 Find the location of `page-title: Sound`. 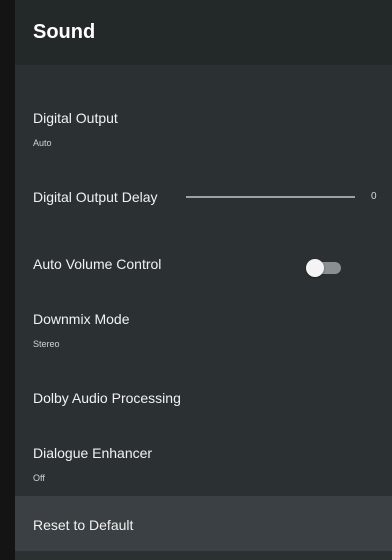

page-title: Sound is located at coordinates (64, 32).